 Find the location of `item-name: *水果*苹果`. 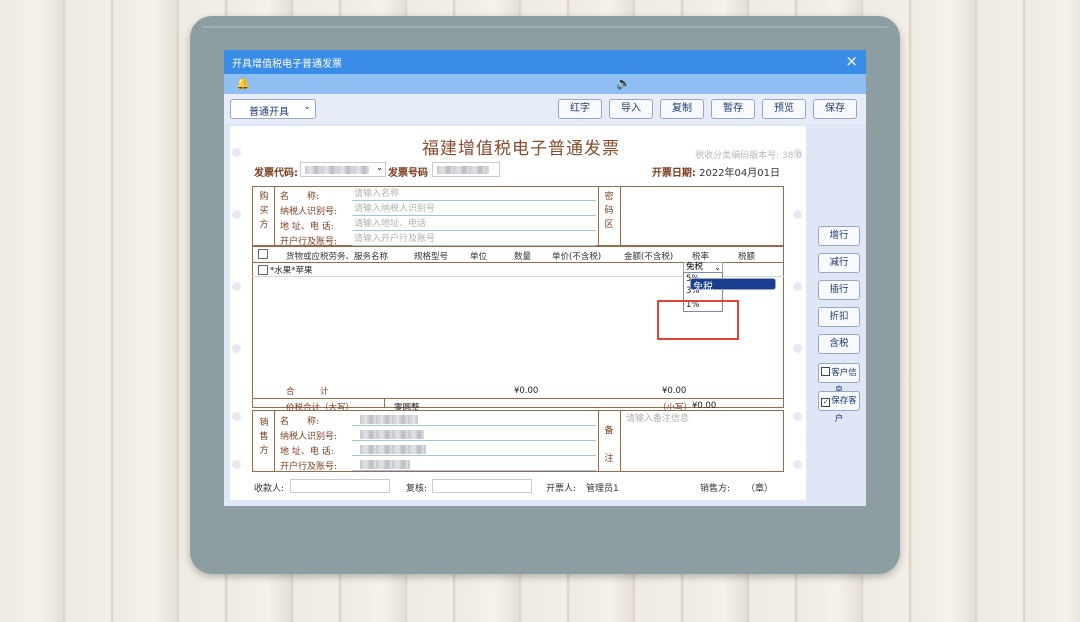

item-name: *水果*苹果 is located at coordinates (291, 270).